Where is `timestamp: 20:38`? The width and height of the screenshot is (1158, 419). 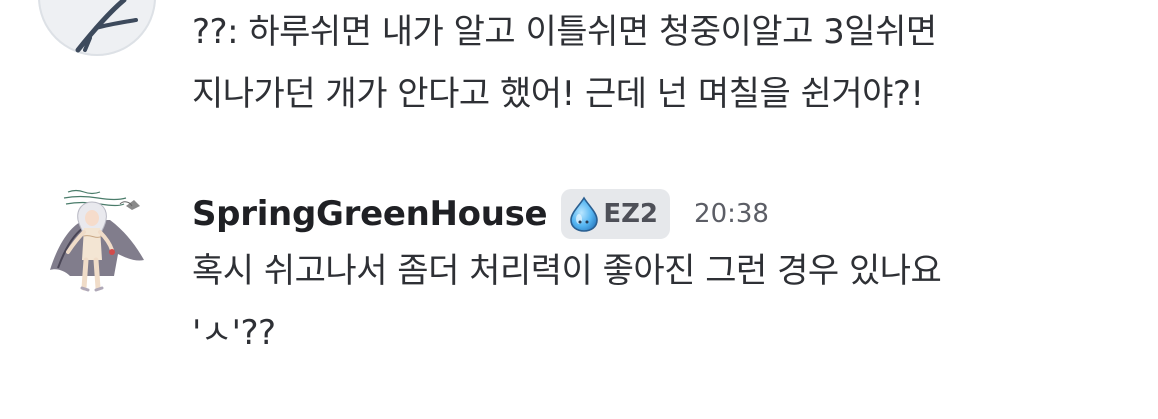
timestamp: 20:38 is located at coordinates (731, 214).